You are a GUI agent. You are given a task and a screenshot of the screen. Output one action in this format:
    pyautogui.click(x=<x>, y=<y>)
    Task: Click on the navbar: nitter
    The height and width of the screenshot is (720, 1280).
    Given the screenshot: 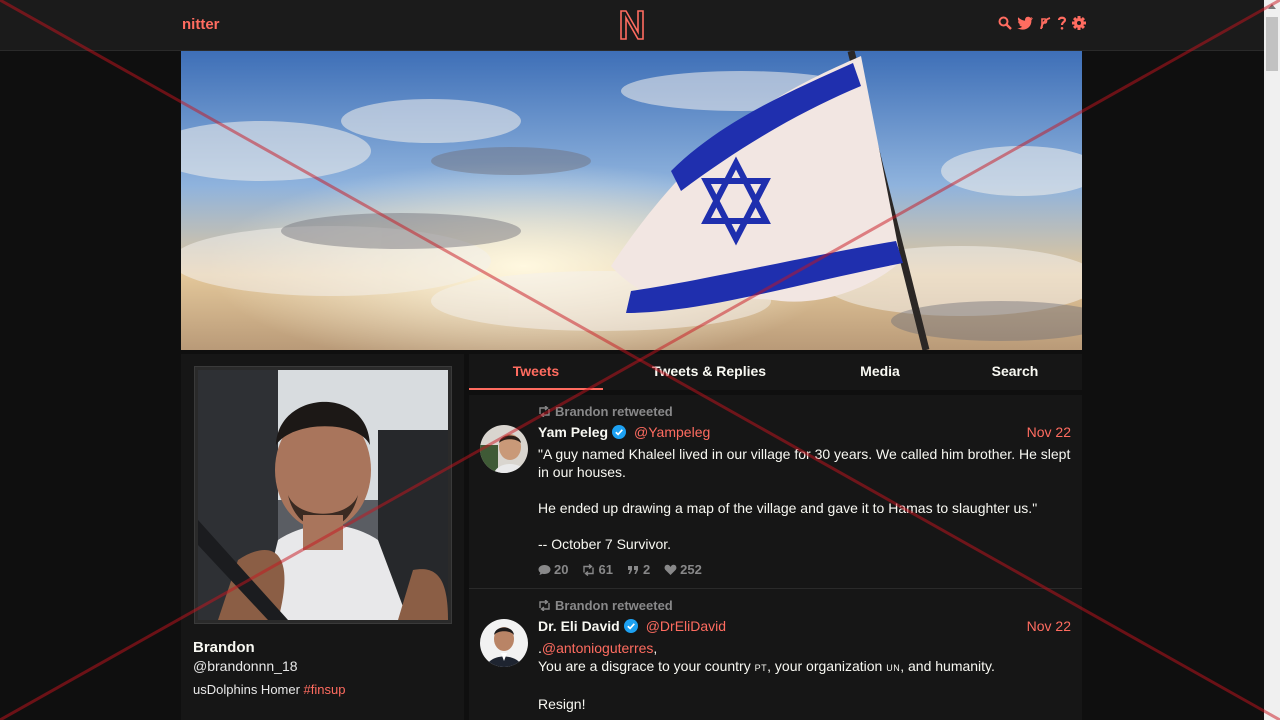 What is the action you would take?
    pyautogui.click(x=632, y=25)
    